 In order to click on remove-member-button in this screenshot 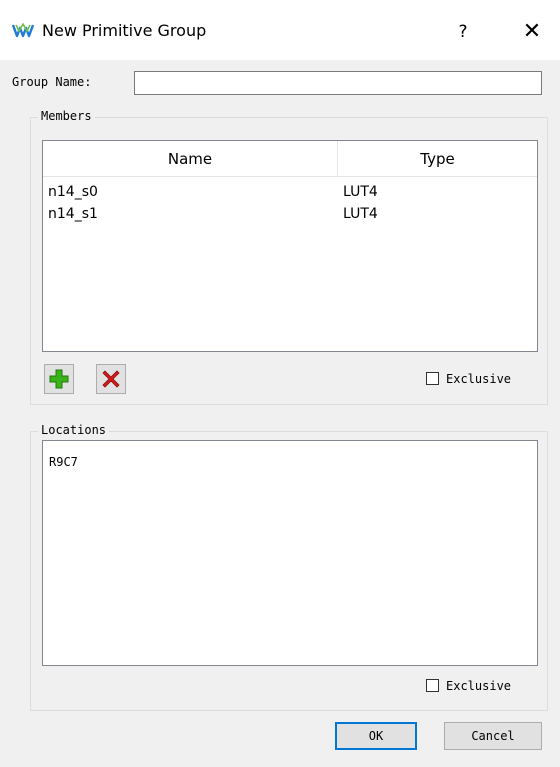, I will do `click(111, 379)`.